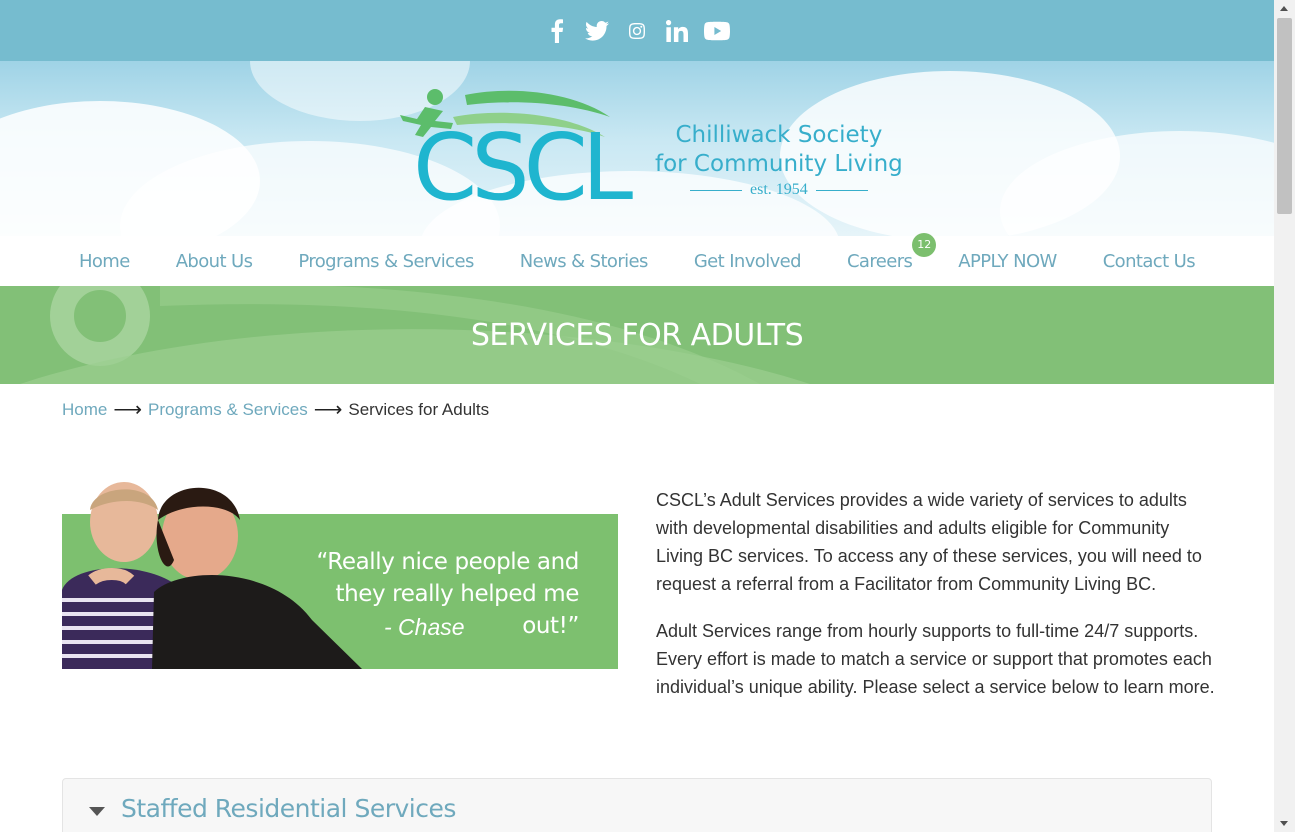 The width and height of the screenshot is (1295, 832). I want to click on nav-item-contact-us: Contact Us, so click(1149, 261).